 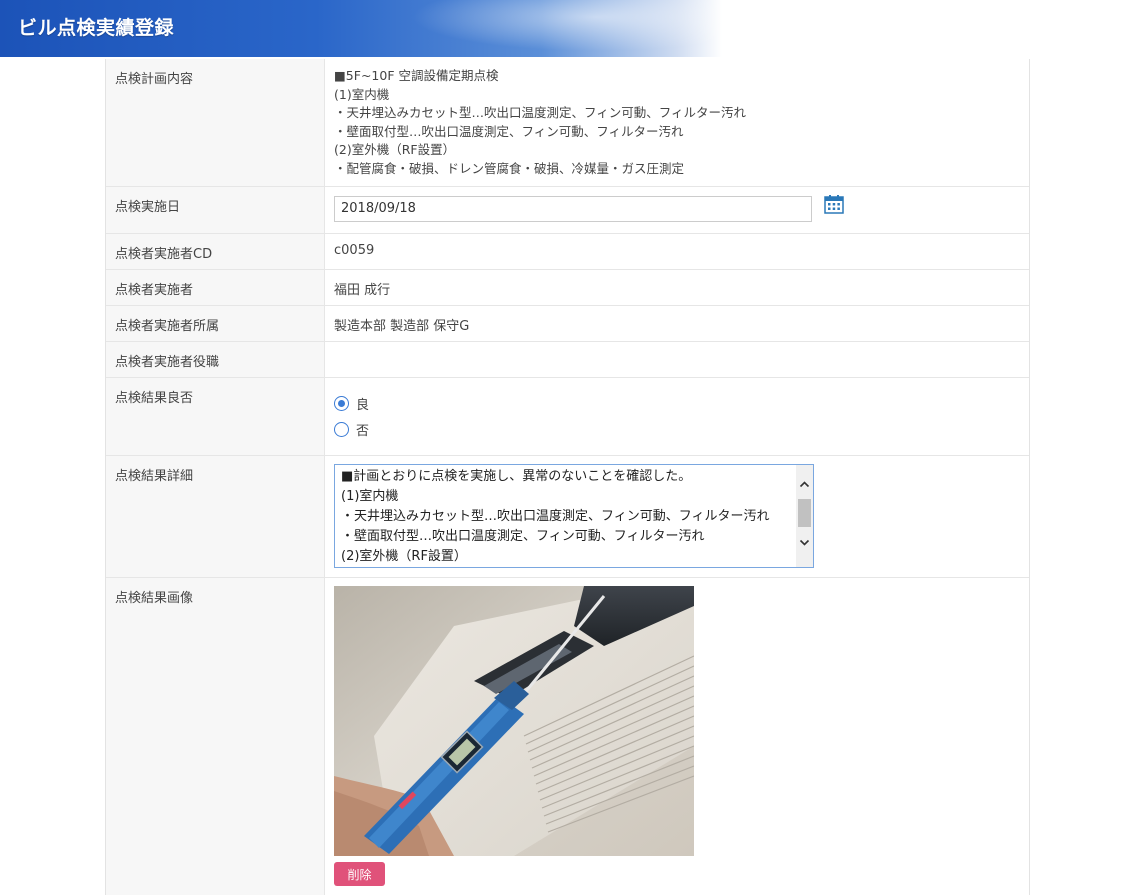 I want to click on app-header: ビル点検実績登録, so click(x=564, y=28).